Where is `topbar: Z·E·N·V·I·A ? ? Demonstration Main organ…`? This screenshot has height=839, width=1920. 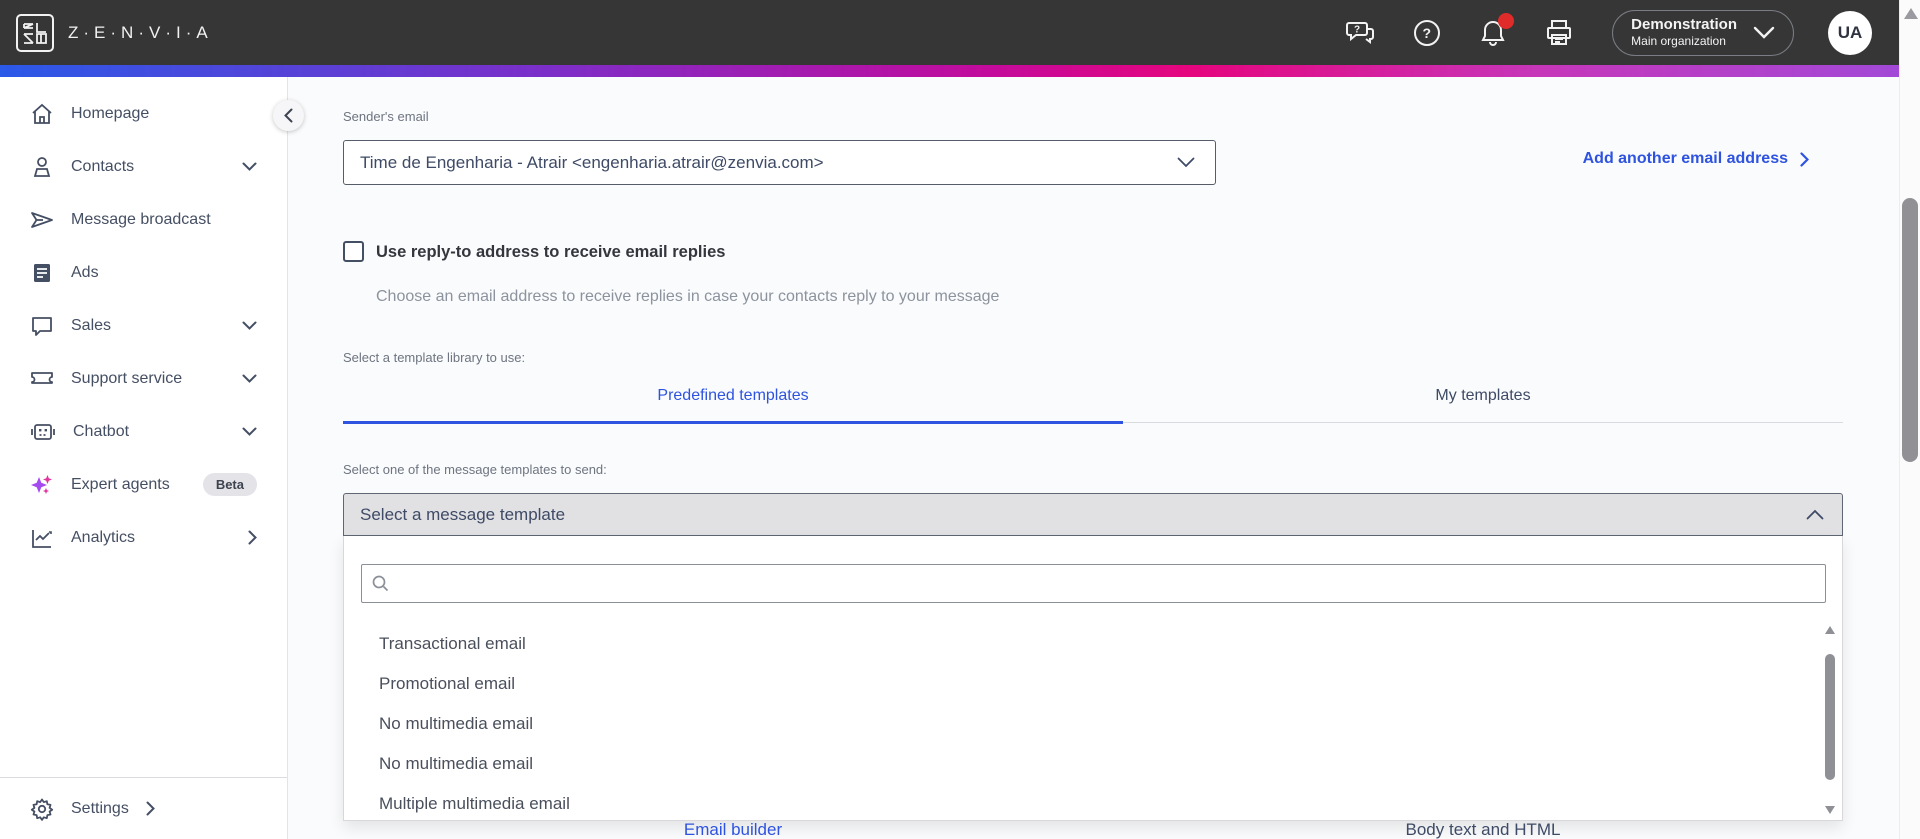 topbar: Z·E·N·V·I·A ? ? Demonstration Main organ… is located at coordinates (960, 32).